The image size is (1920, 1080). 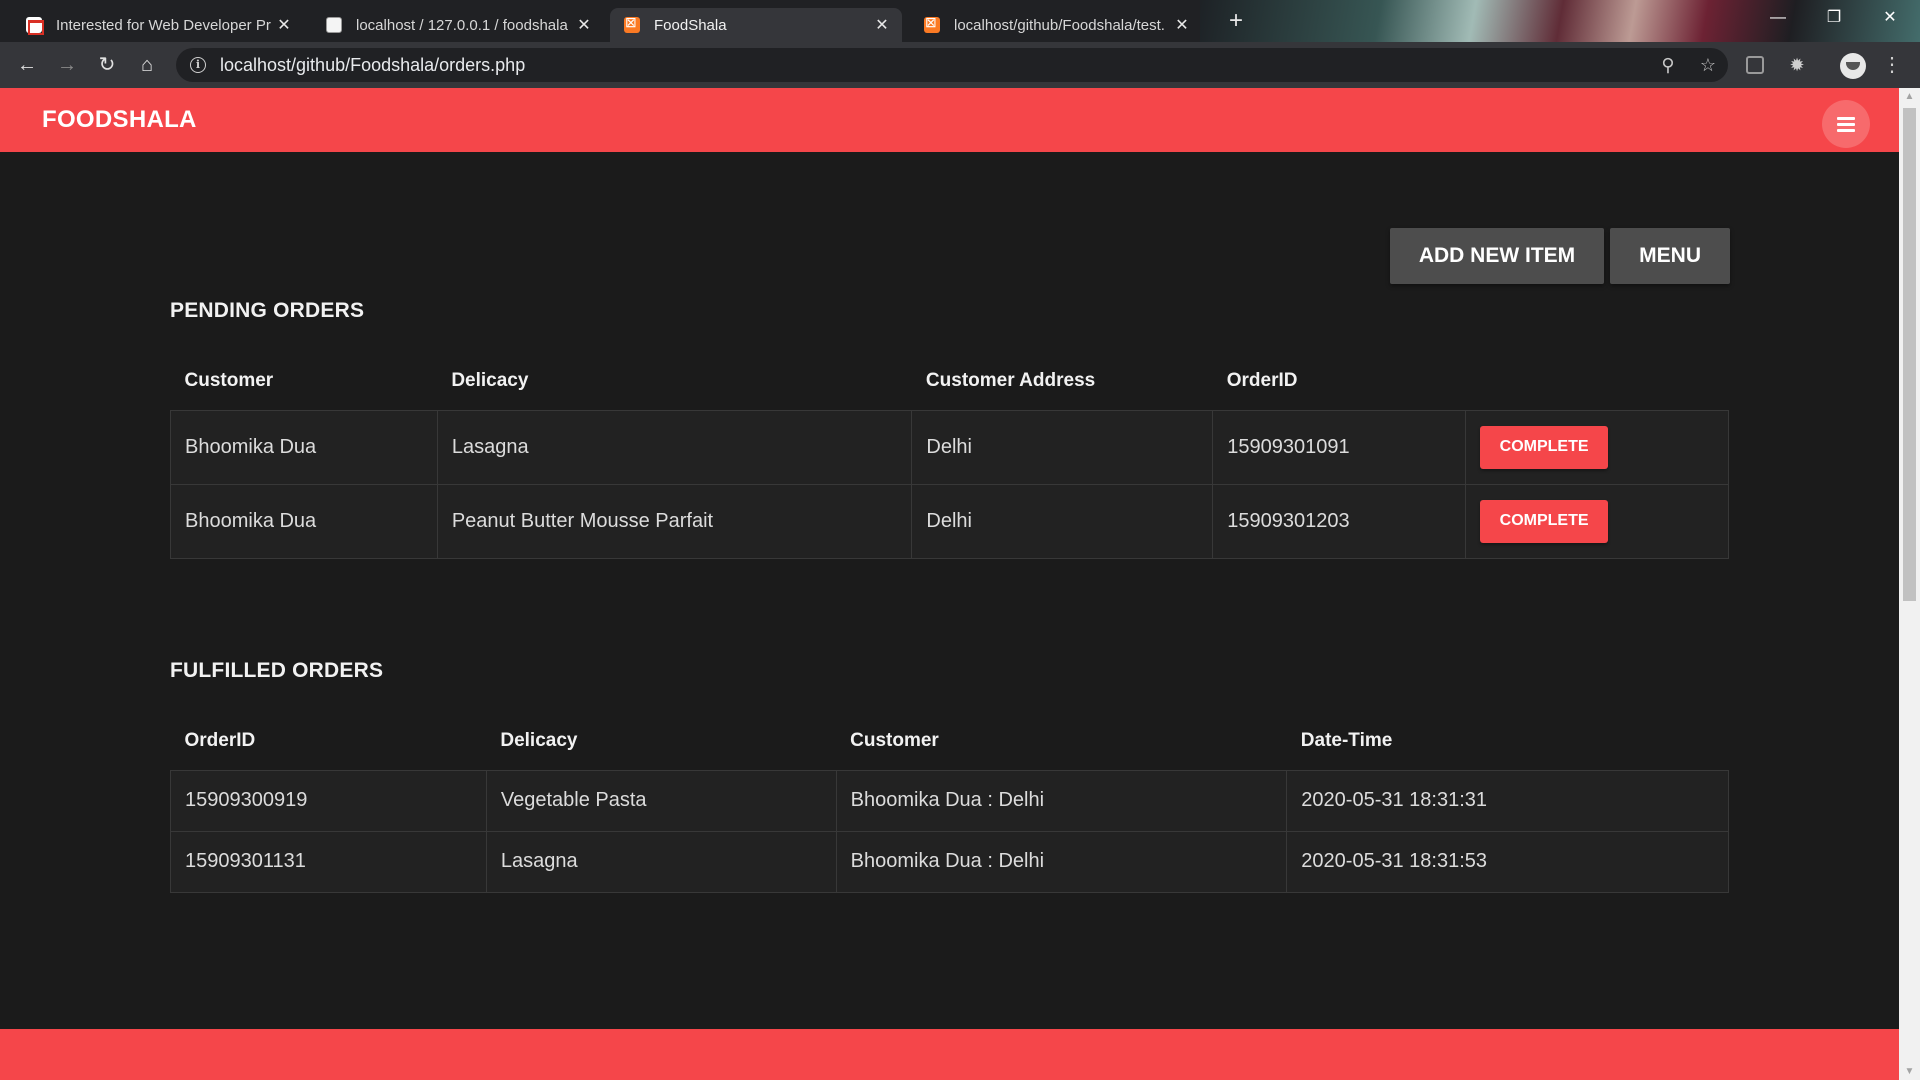 What do you see at coordinates (1346, 740) in the screenshot?
I see `column-header: Date-Time` at bounding box center [1346, 740].